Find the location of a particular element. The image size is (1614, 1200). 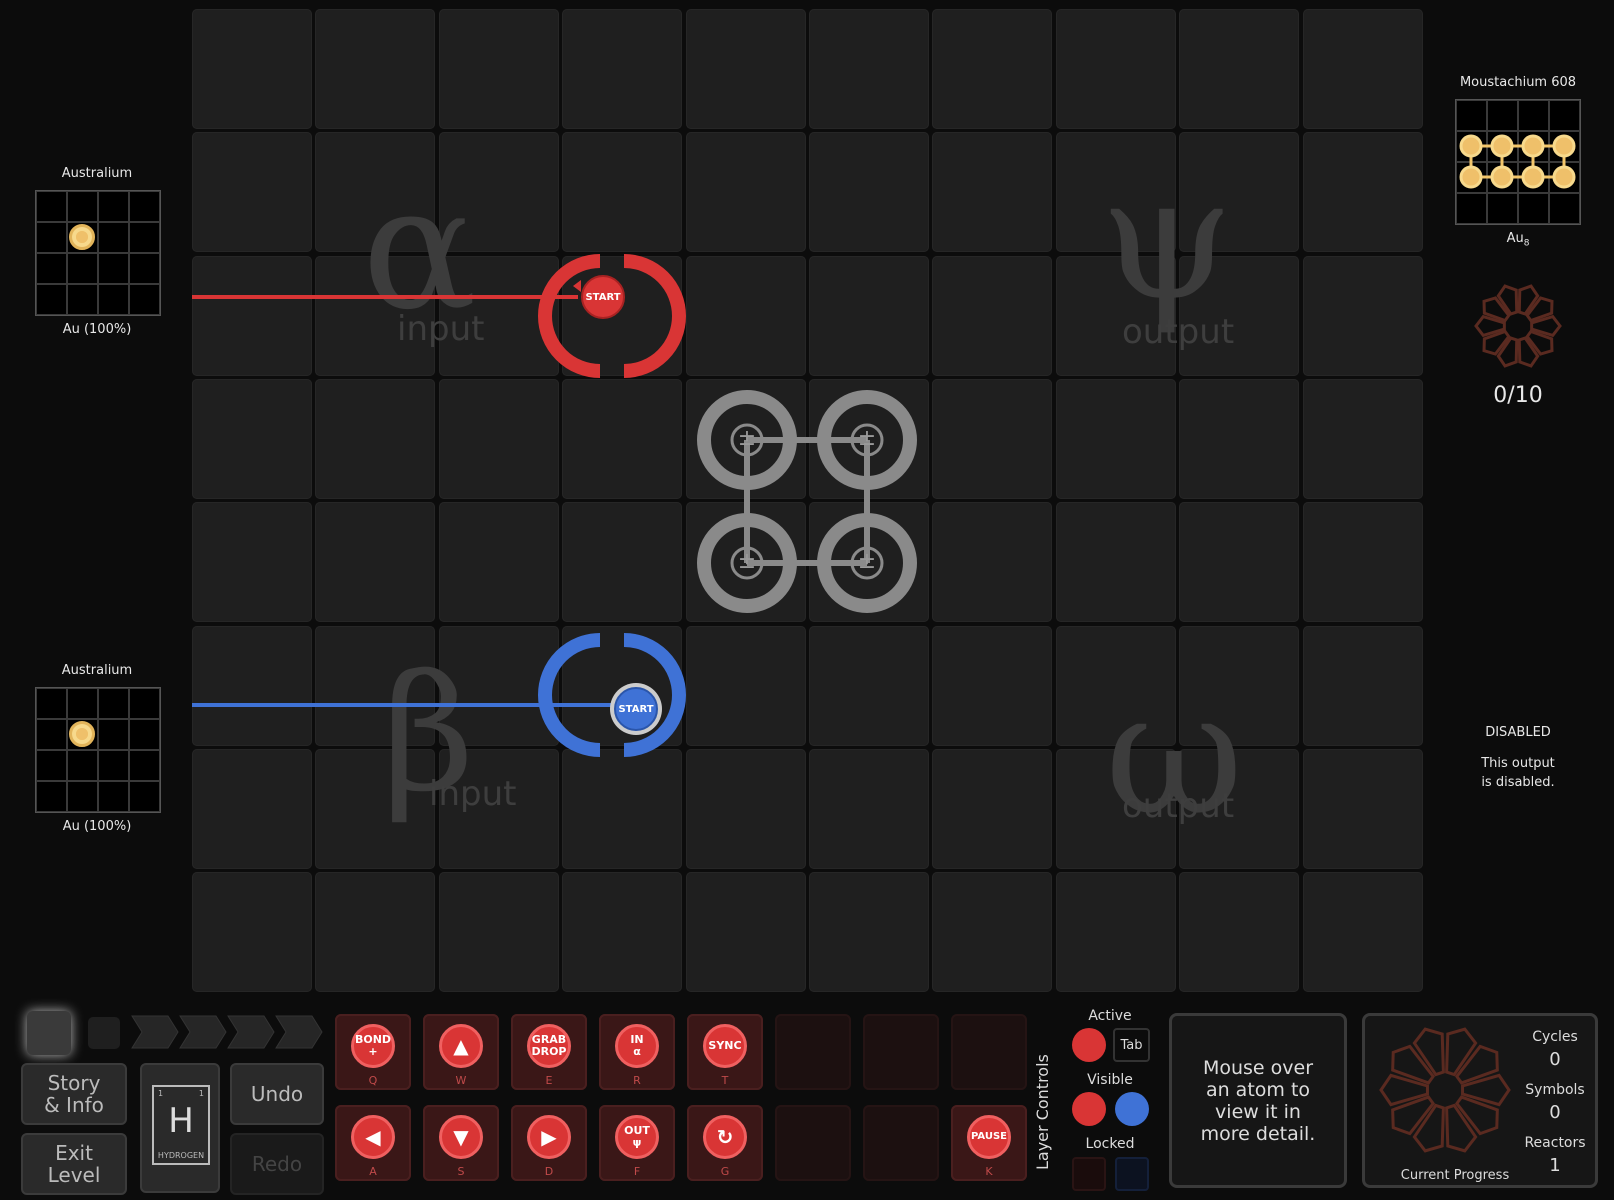

speed-chevrons is located at coordinates (228, 1032).